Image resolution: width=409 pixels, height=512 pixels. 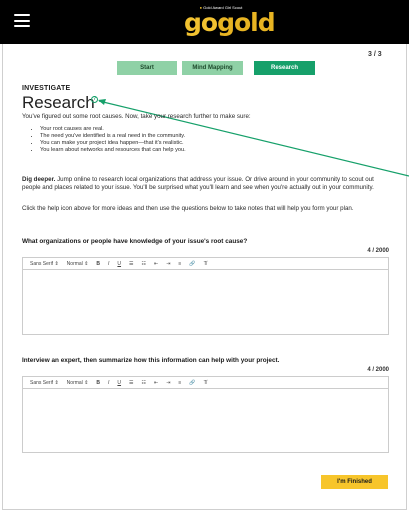 What do you see at coordinates (22, 20) in the screenshot?
I see `hamburger-icon` at bounding box center [22, 20].